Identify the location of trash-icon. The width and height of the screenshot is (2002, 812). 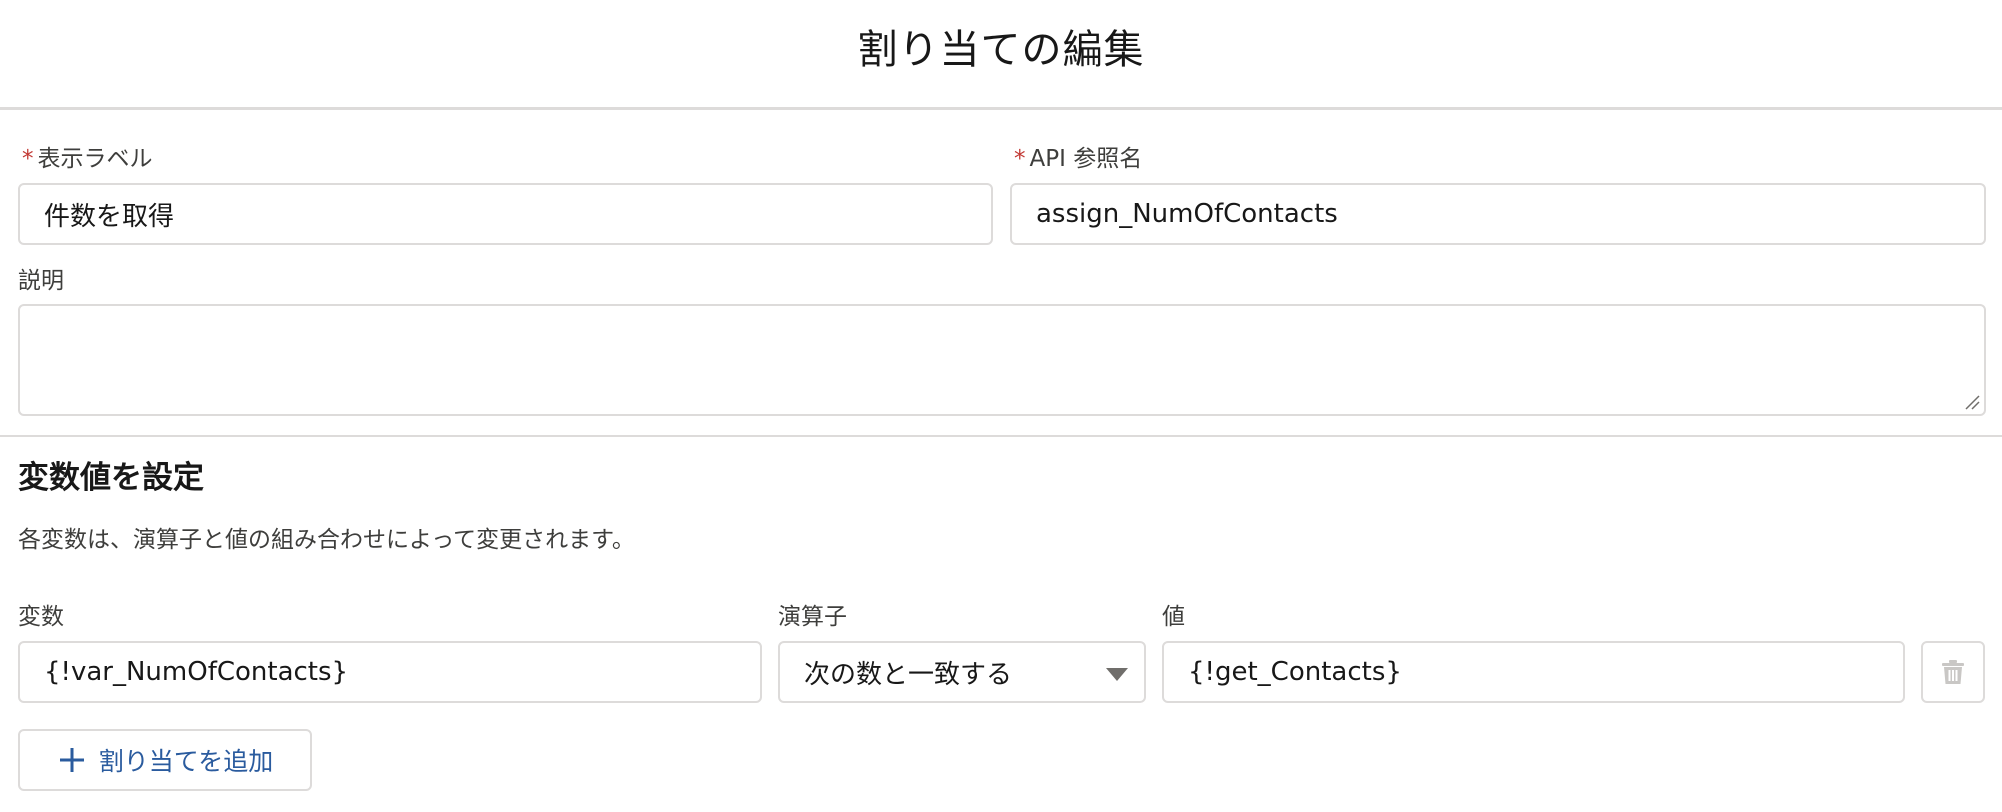
(1953, 672).